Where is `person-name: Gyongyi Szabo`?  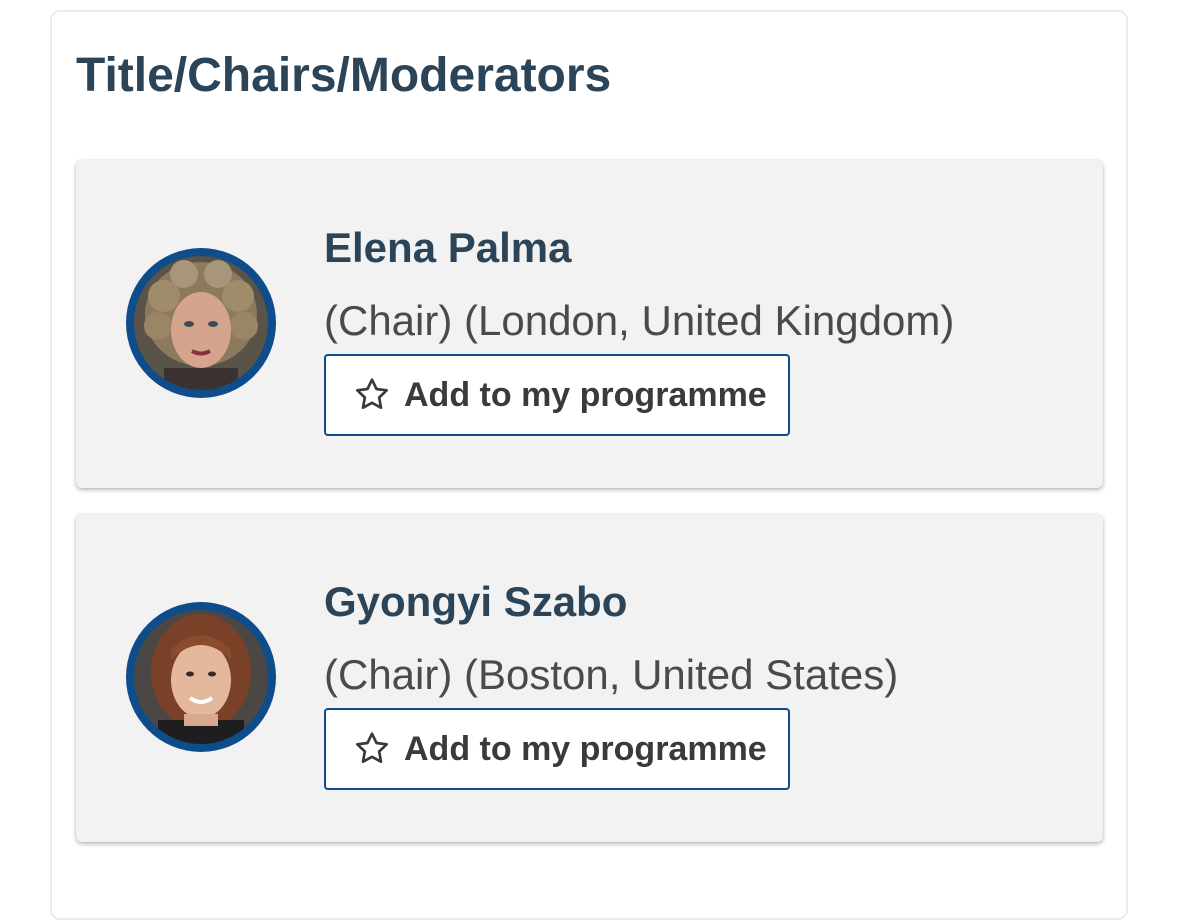
person-name: Gyongyi Szabo is located at coordinates (475, 602).